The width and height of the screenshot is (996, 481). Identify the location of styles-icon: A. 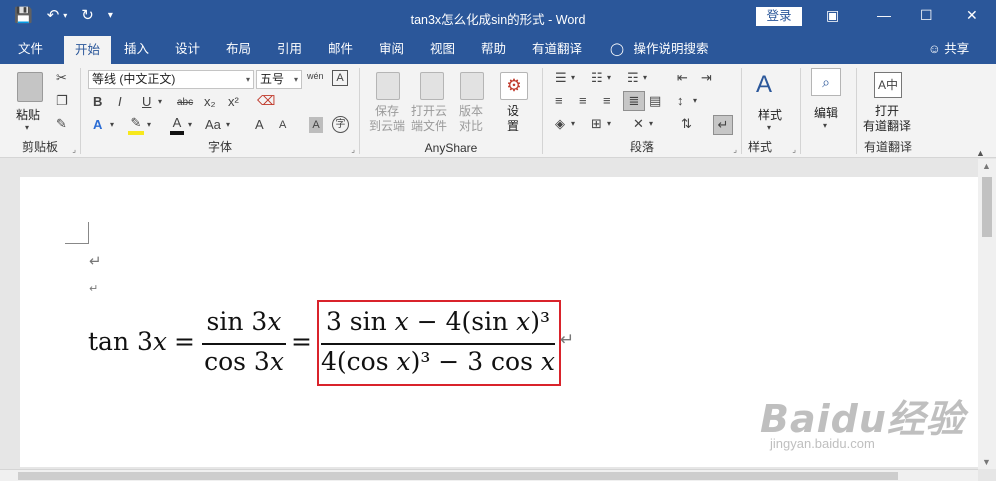
(764, 85).